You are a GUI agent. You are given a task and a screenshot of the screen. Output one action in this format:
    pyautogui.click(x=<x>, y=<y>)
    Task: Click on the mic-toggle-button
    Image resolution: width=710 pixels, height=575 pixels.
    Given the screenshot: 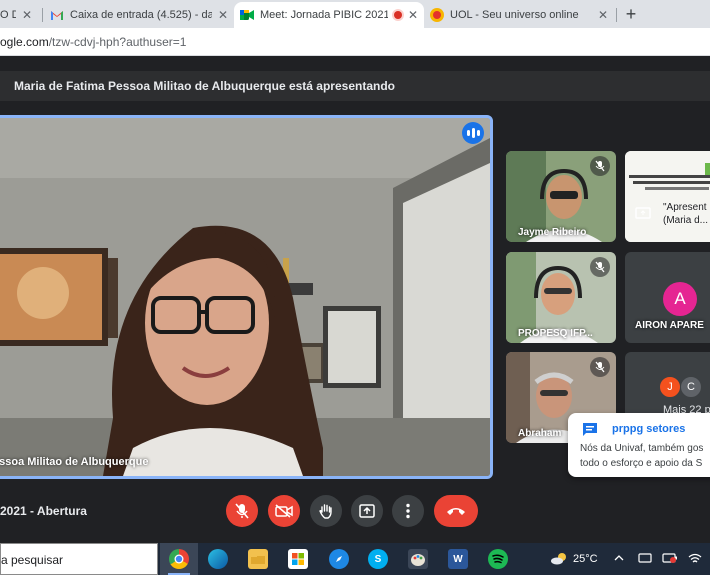 What is the action you would take?
    pyautogui.click(x=242, y=511)
    